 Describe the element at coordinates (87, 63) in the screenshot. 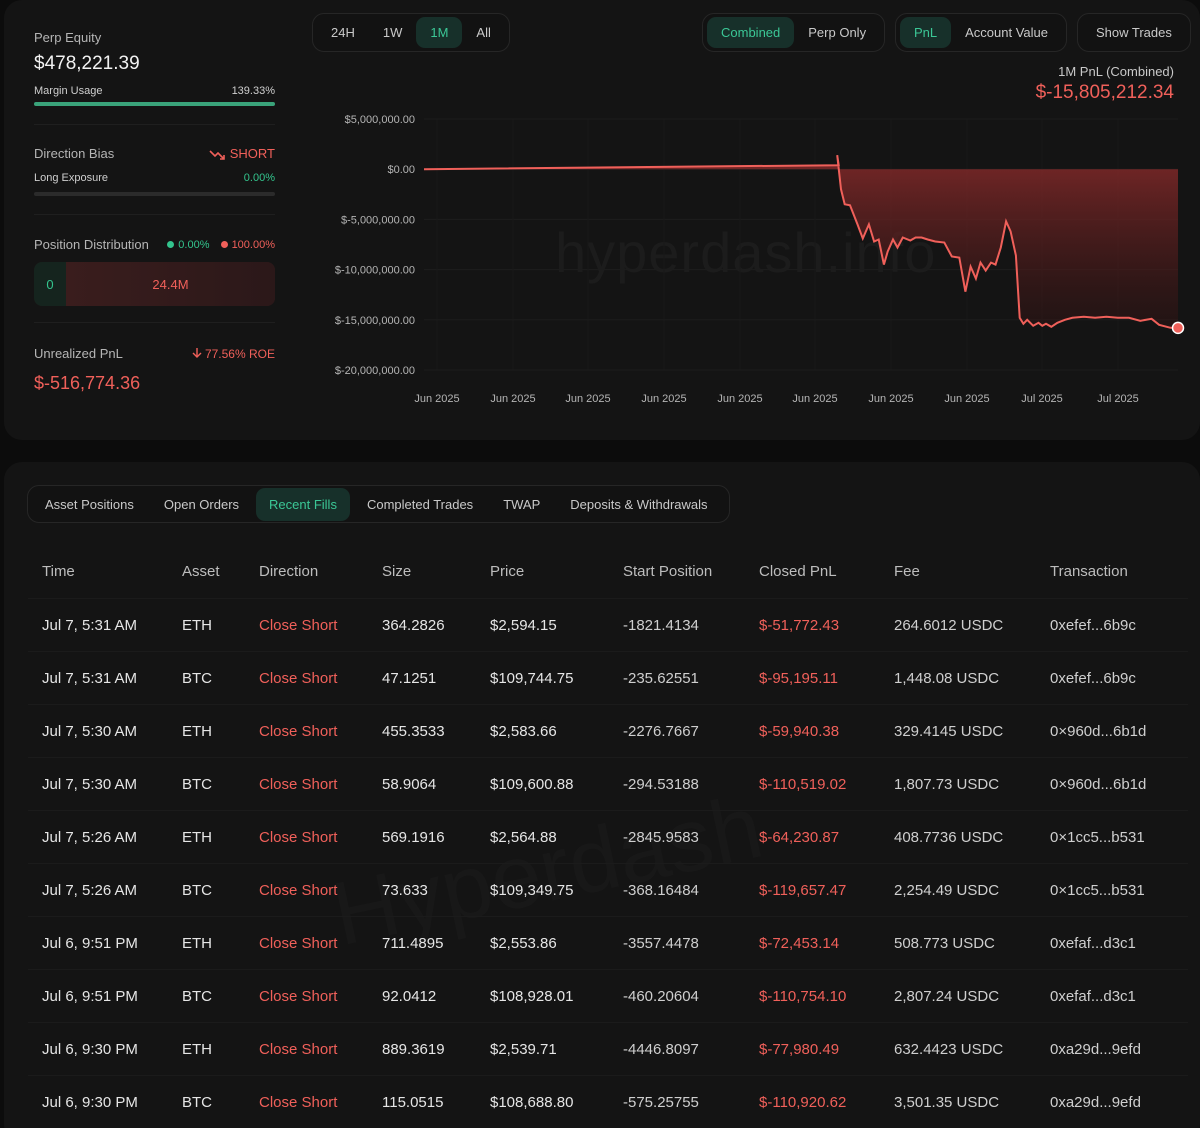

I see `perp-equity-value: $478,221.39` at that location.